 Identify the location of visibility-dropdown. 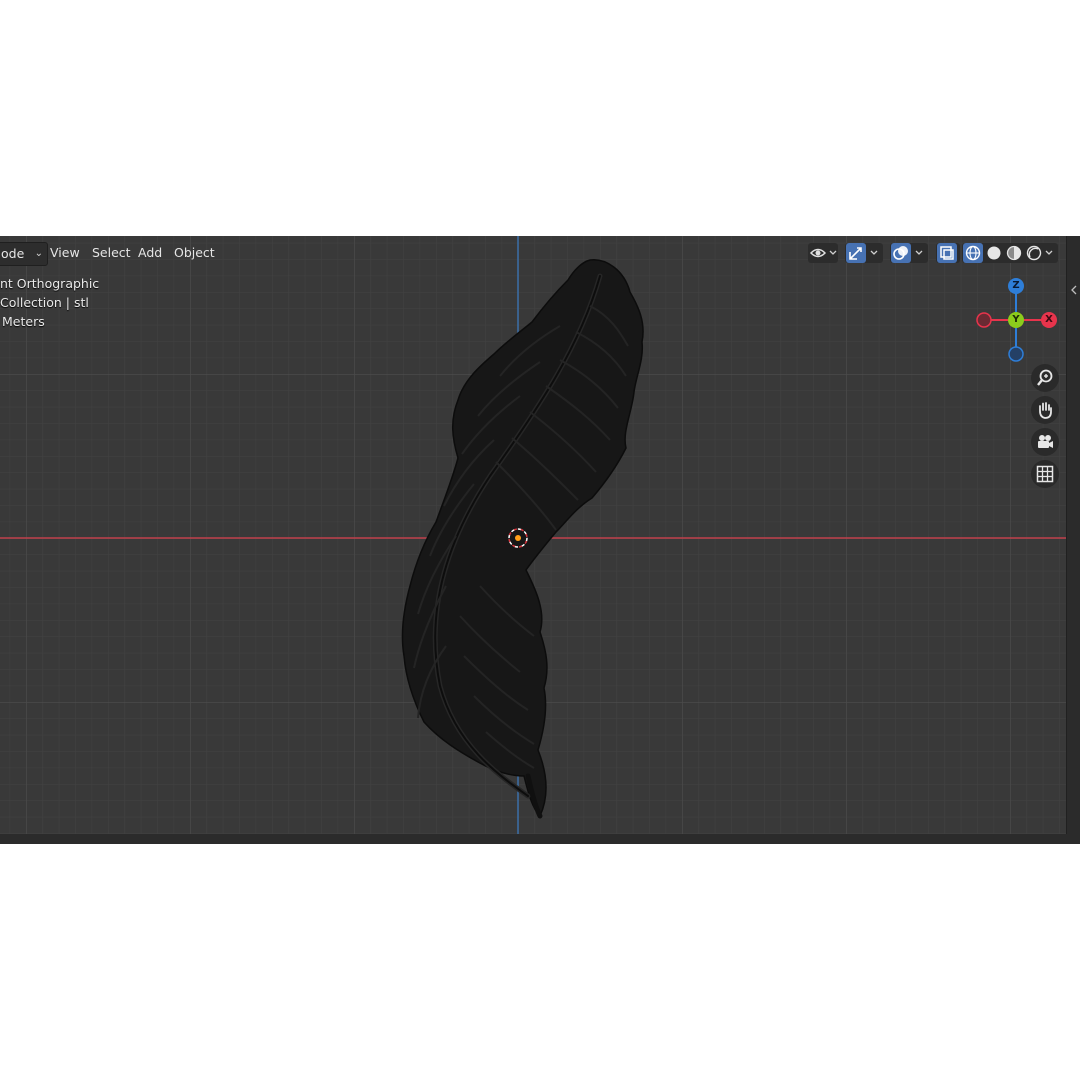
(823, 253).